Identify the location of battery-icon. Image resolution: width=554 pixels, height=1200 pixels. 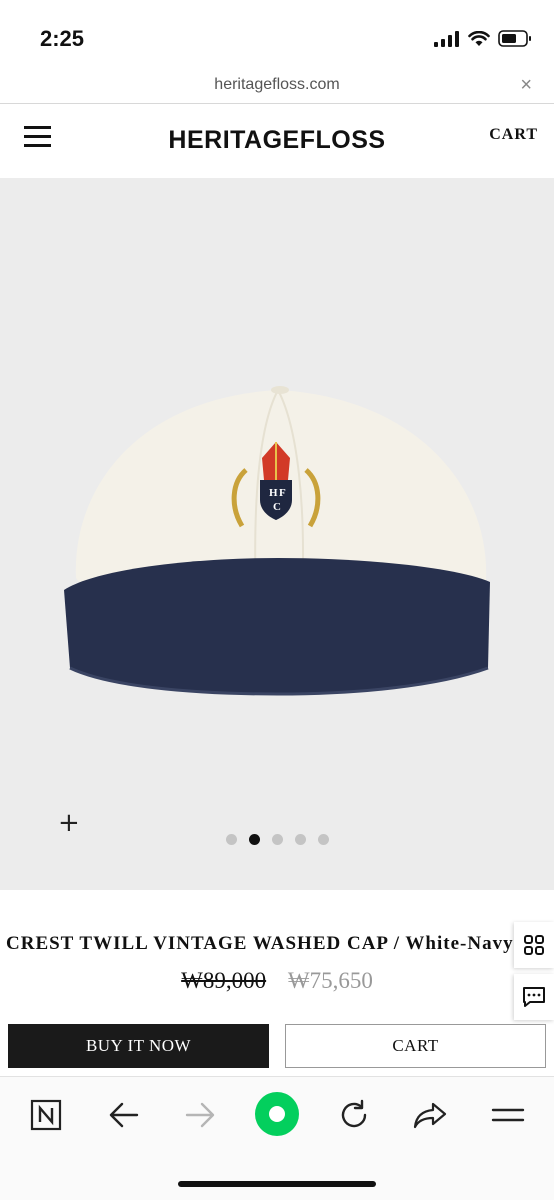
(514, 38).